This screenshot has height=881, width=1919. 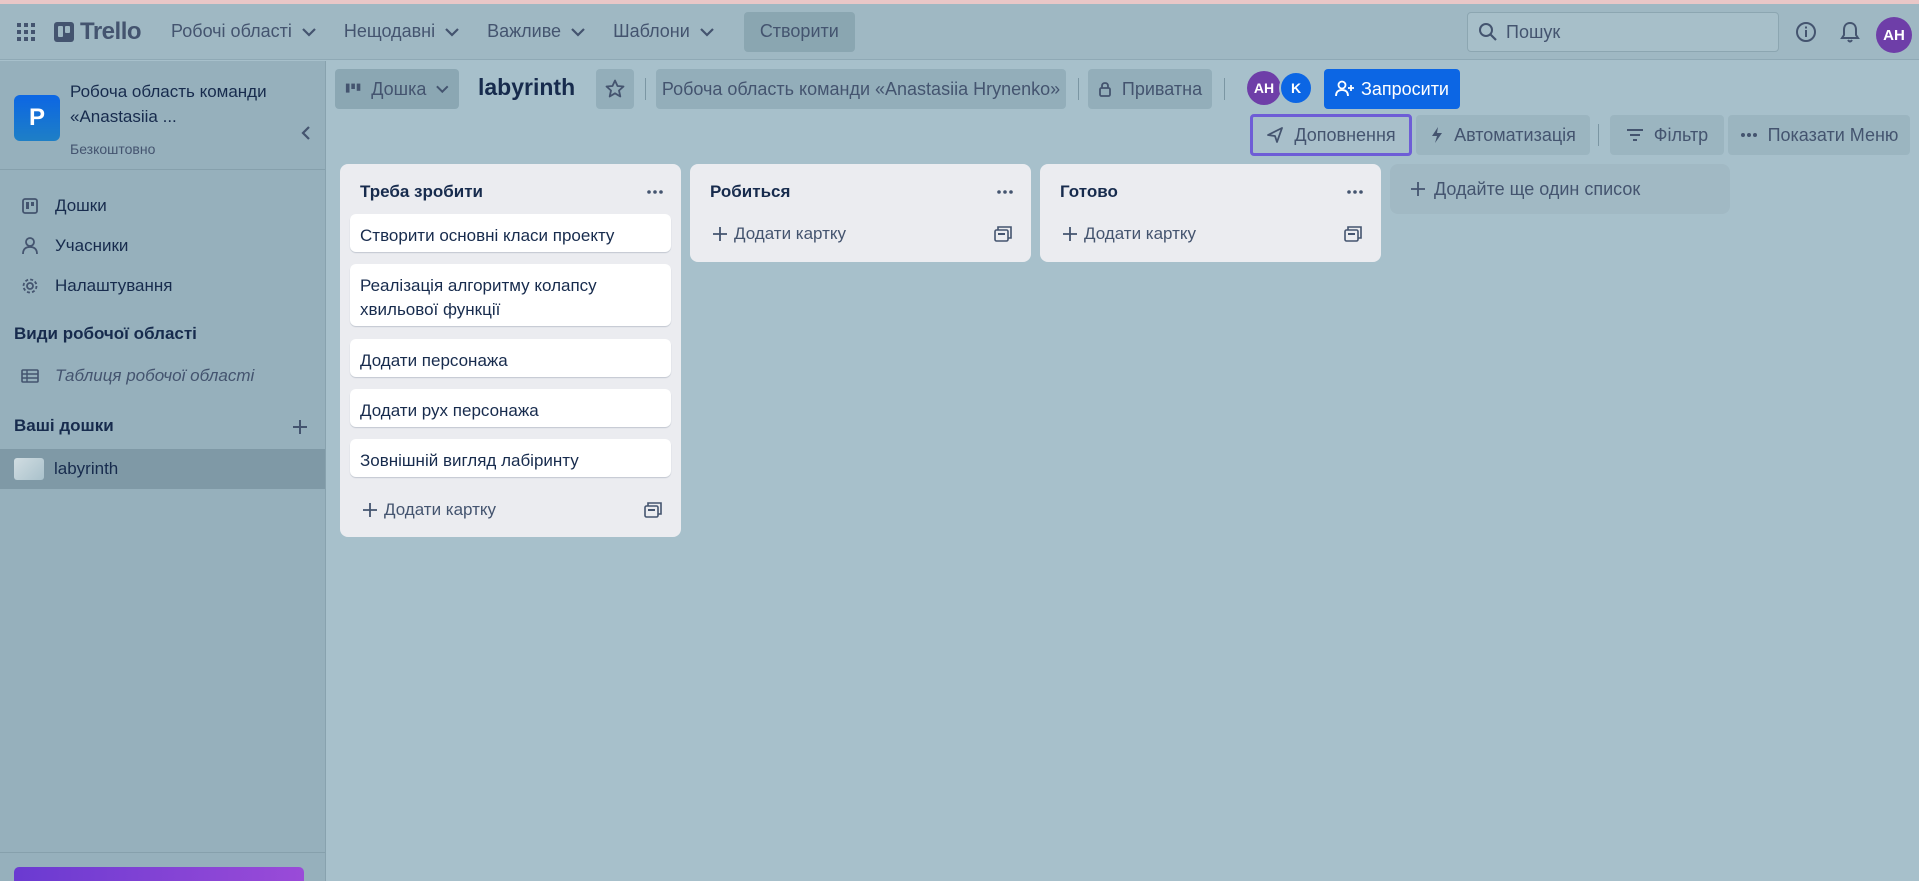 I want to click on sidebar-item-boards: Дошки, so click(x=162, y=206).